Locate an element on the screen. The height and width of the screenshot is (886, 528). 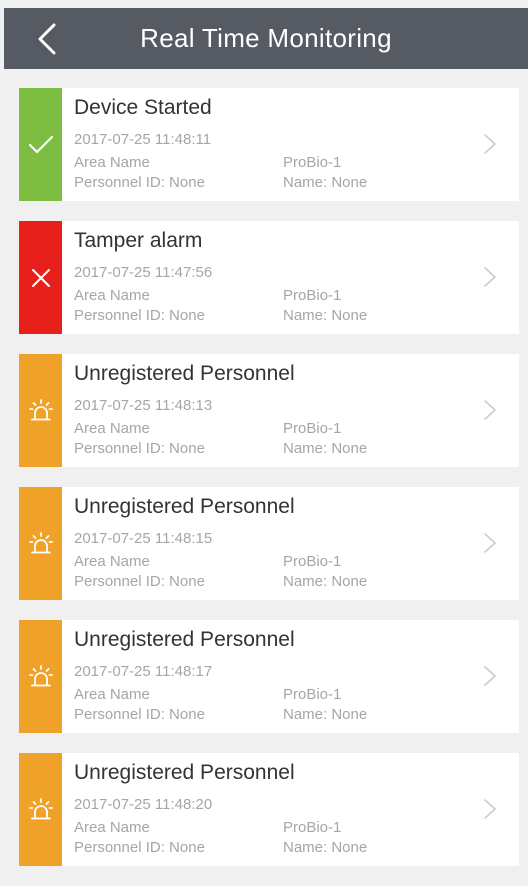
status-indicator-success is located at coordinates (40, 144).